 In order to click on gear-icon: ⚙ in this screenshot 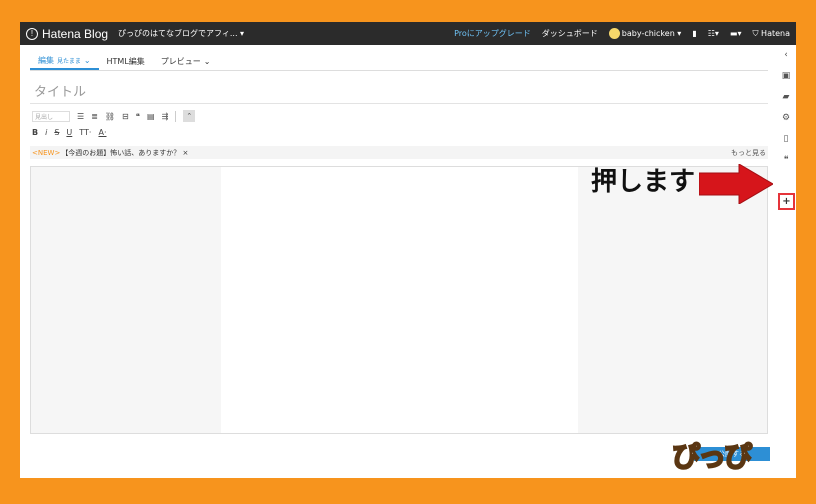, I will do `click(786, 118)`.